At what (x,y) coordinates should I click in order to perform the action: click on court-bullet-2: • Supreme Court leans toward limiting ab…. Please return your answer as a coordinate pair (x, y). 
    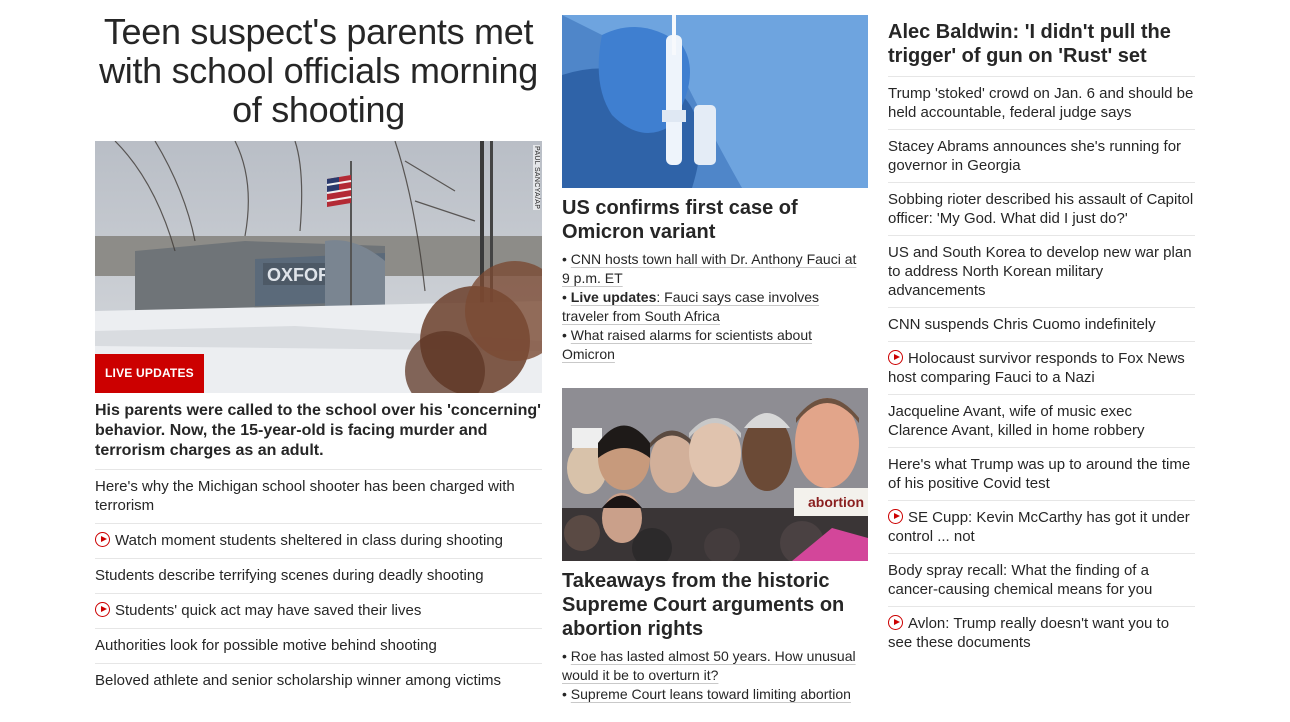
    Looking at the image, I should click on (715, 694).